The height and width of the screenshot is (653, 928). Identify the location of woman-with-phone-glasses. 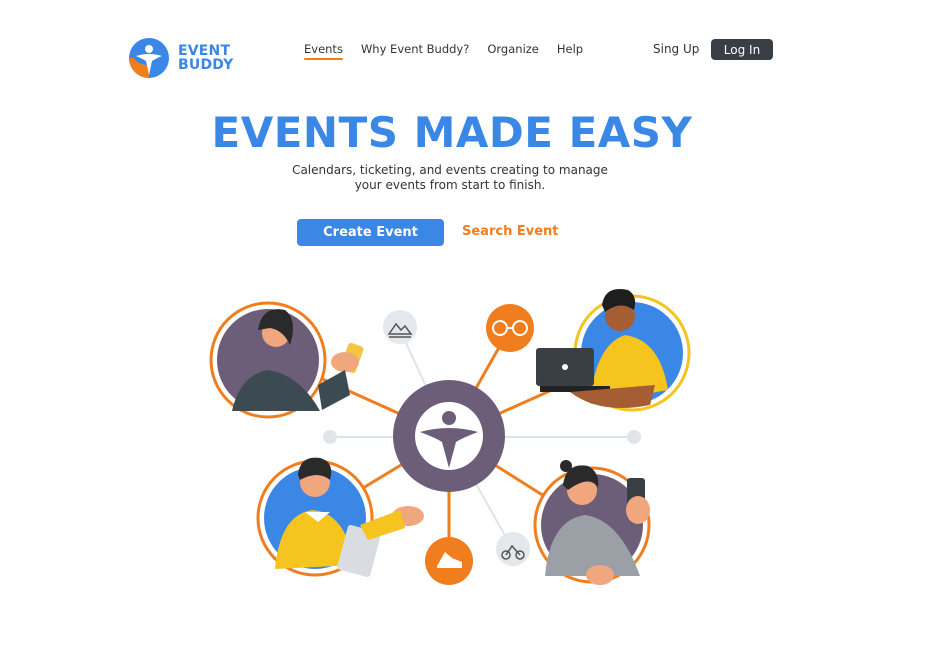
(592, 522).